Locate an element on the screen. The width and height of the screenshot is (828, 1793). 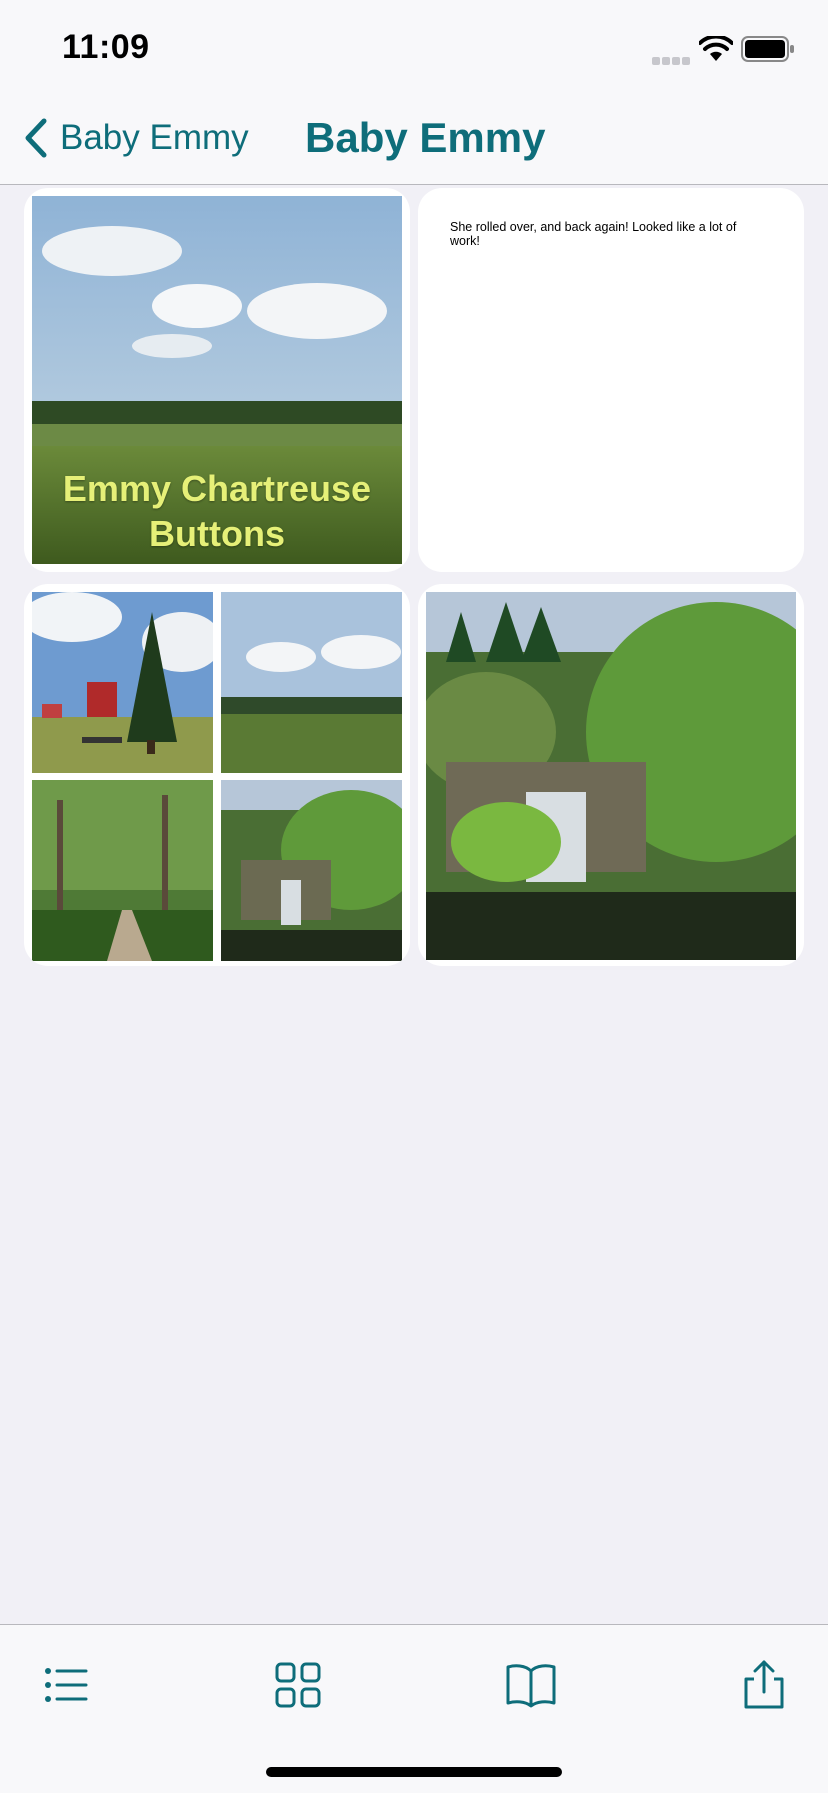
waterfall-photo is located at coordinates (611, 776).